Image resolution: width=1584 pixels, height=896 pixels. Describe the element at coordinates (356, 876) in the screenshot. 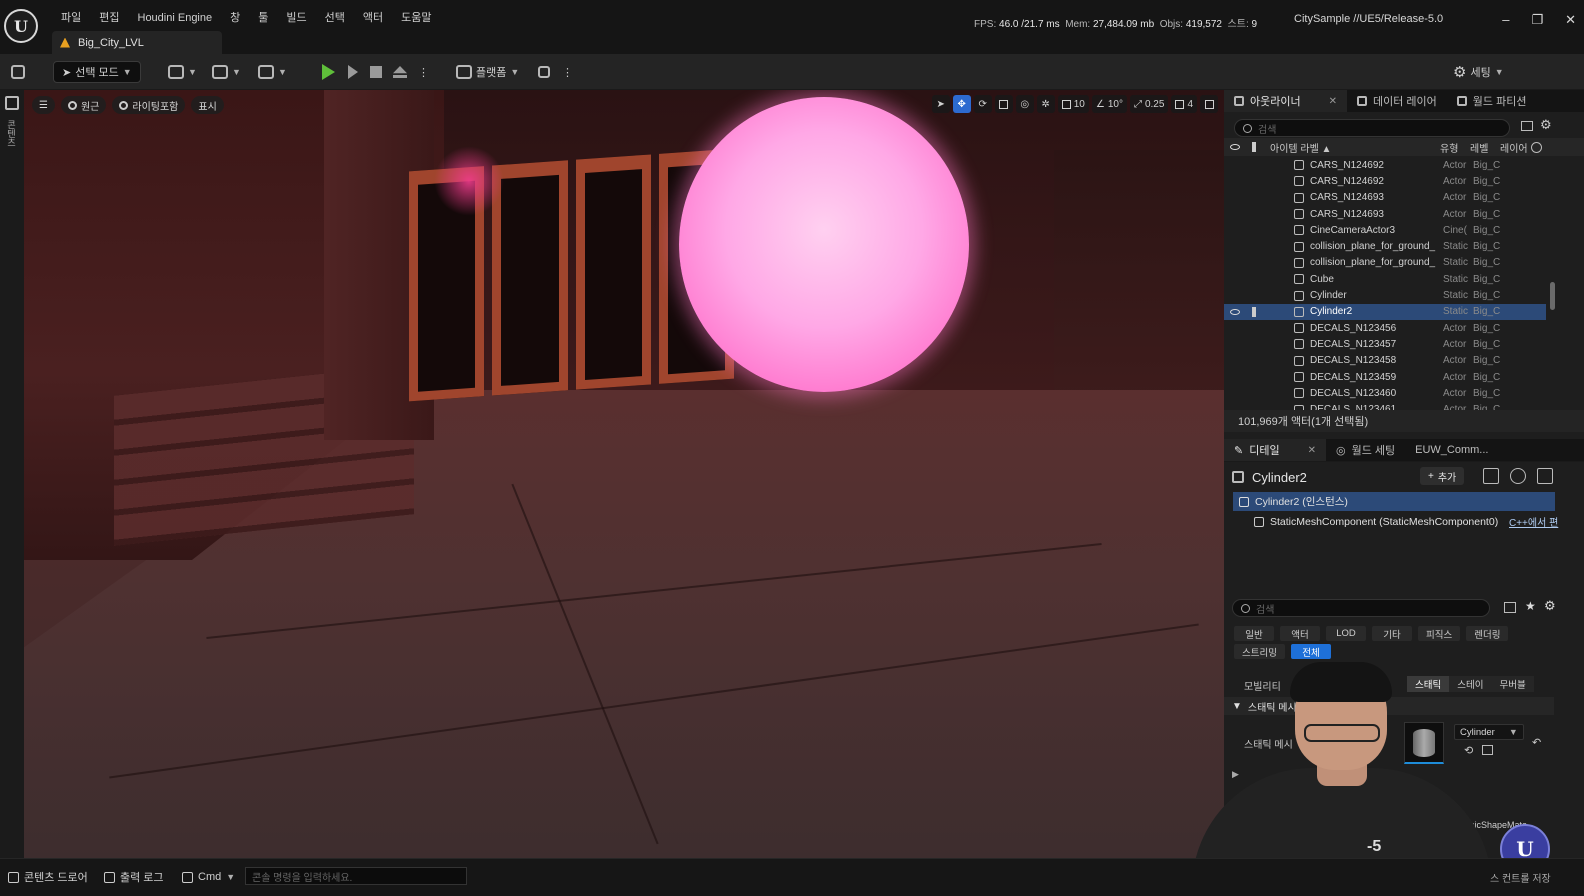

I see `console-command-input: 콘솔 명령을 입력하세요.` at that location.